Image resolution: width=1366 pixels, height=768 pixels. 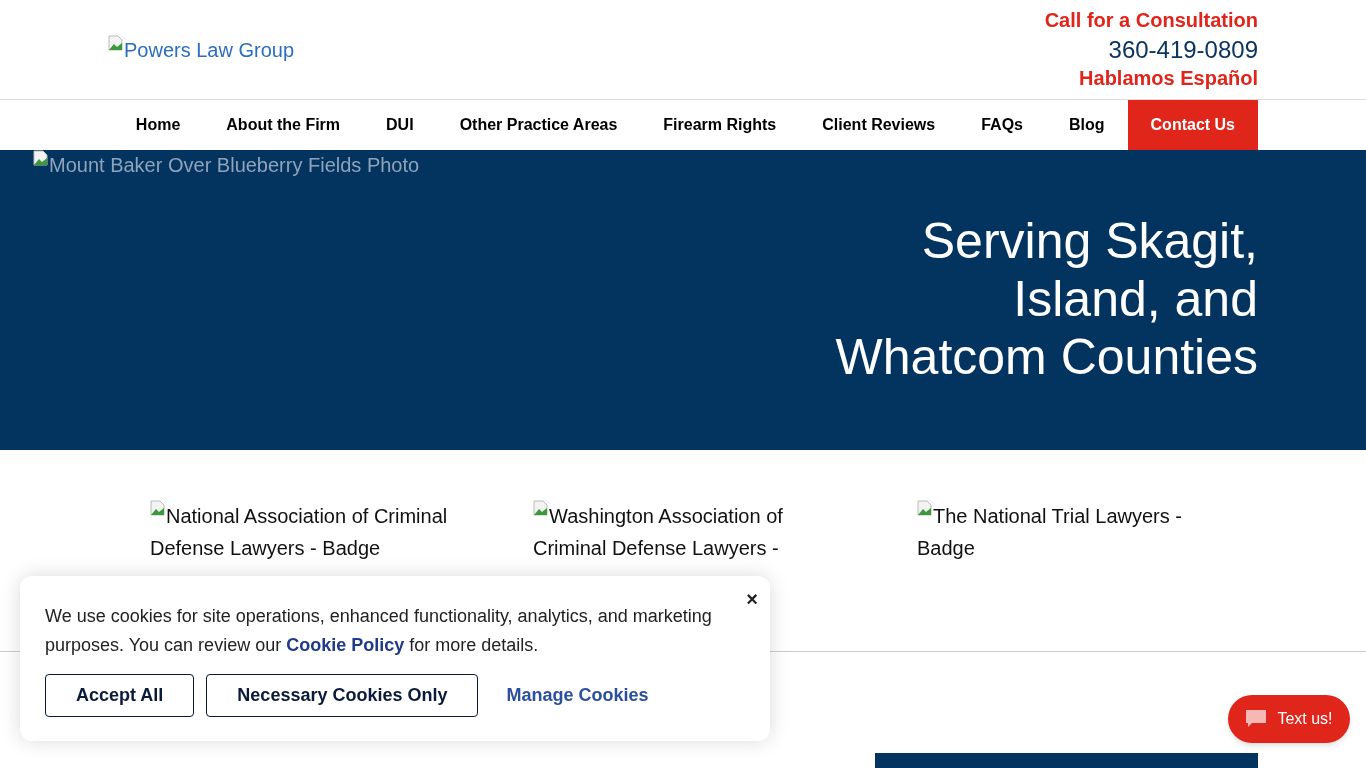 I want to click on nav-link: Other Practice Areas, so click(x=538, y=125).